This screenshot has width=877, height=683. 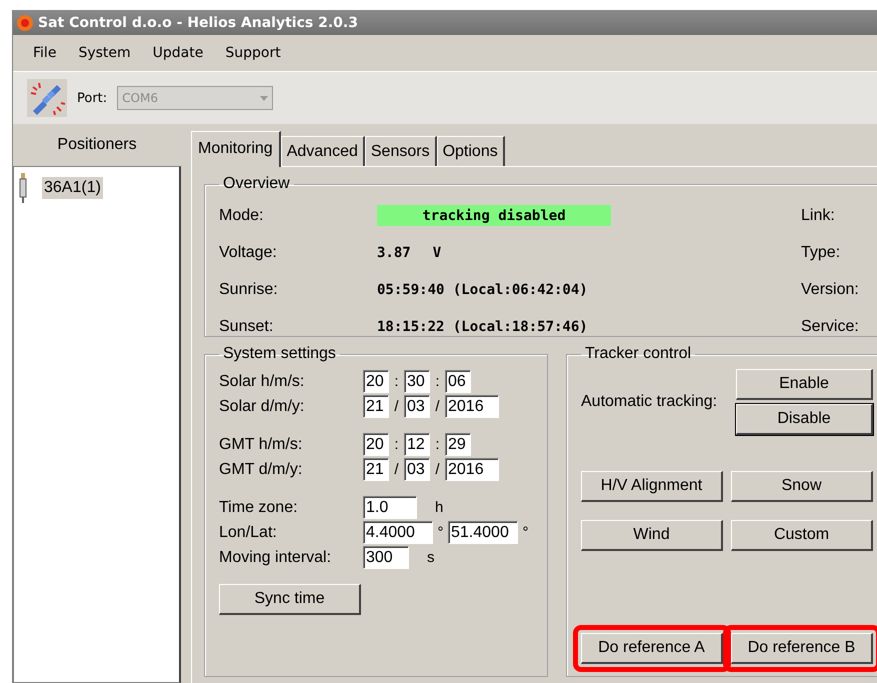 What do you see at coordinates (322, 151) in the screenshot?
I see `tab: Advanced` at bounding box center [322, 151].